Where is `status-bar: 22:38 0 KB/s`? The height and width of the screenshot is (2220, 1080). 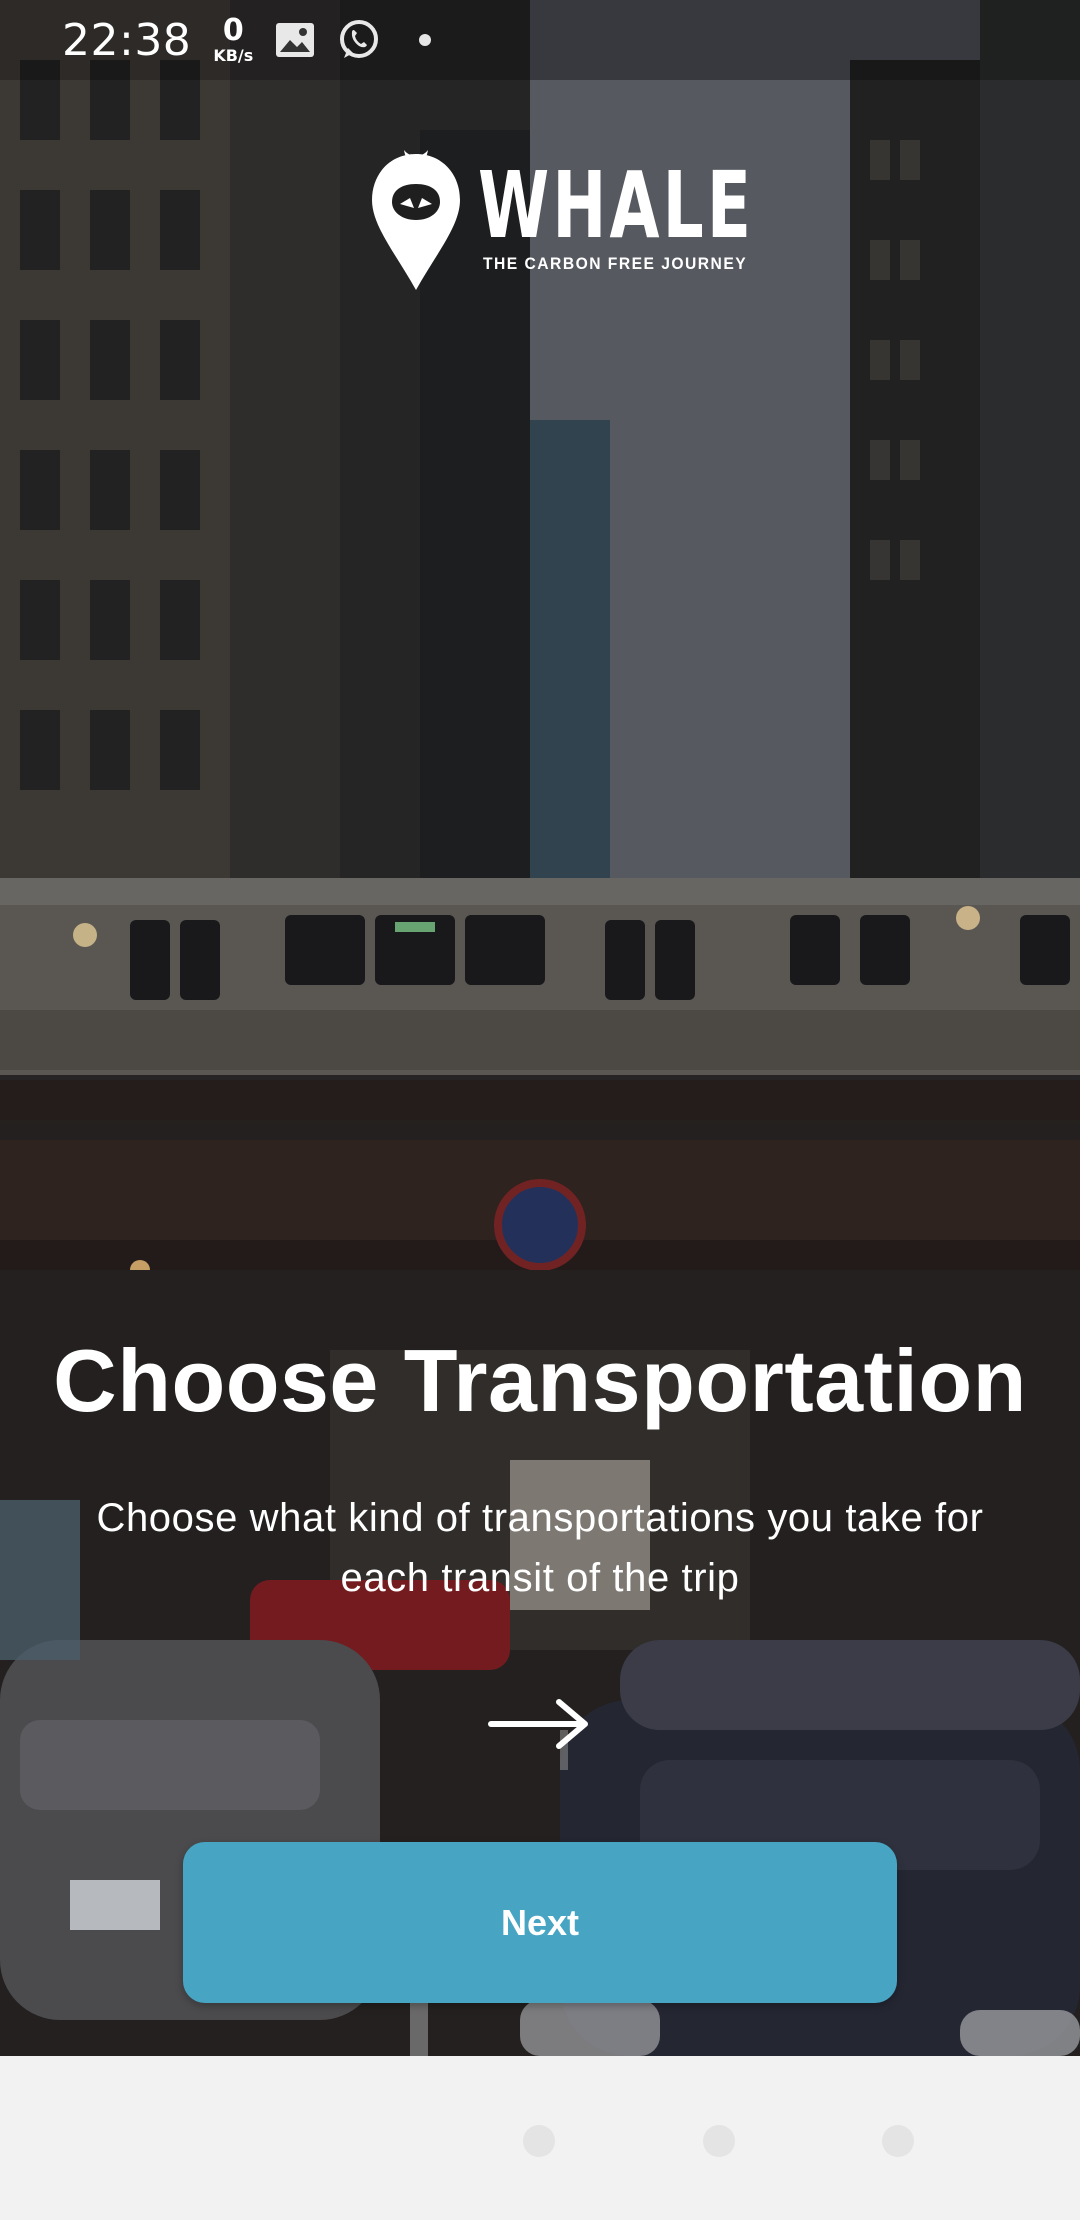 status-bar: 22:38 0 KB/s is located at coordinates (540, 40).